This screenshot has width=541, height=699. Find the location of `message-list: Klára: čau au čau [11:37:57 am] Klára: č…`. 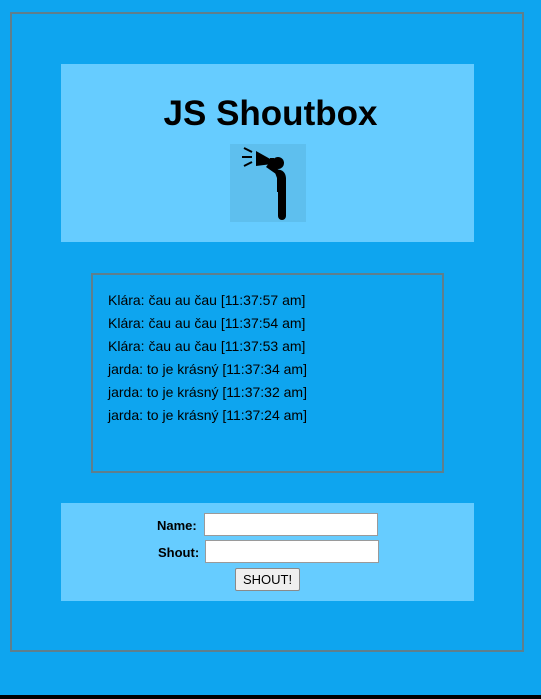

message-list: Klára: čau au čau [11:37:57 am] Klára: č… is located at coordinates (207, 359).